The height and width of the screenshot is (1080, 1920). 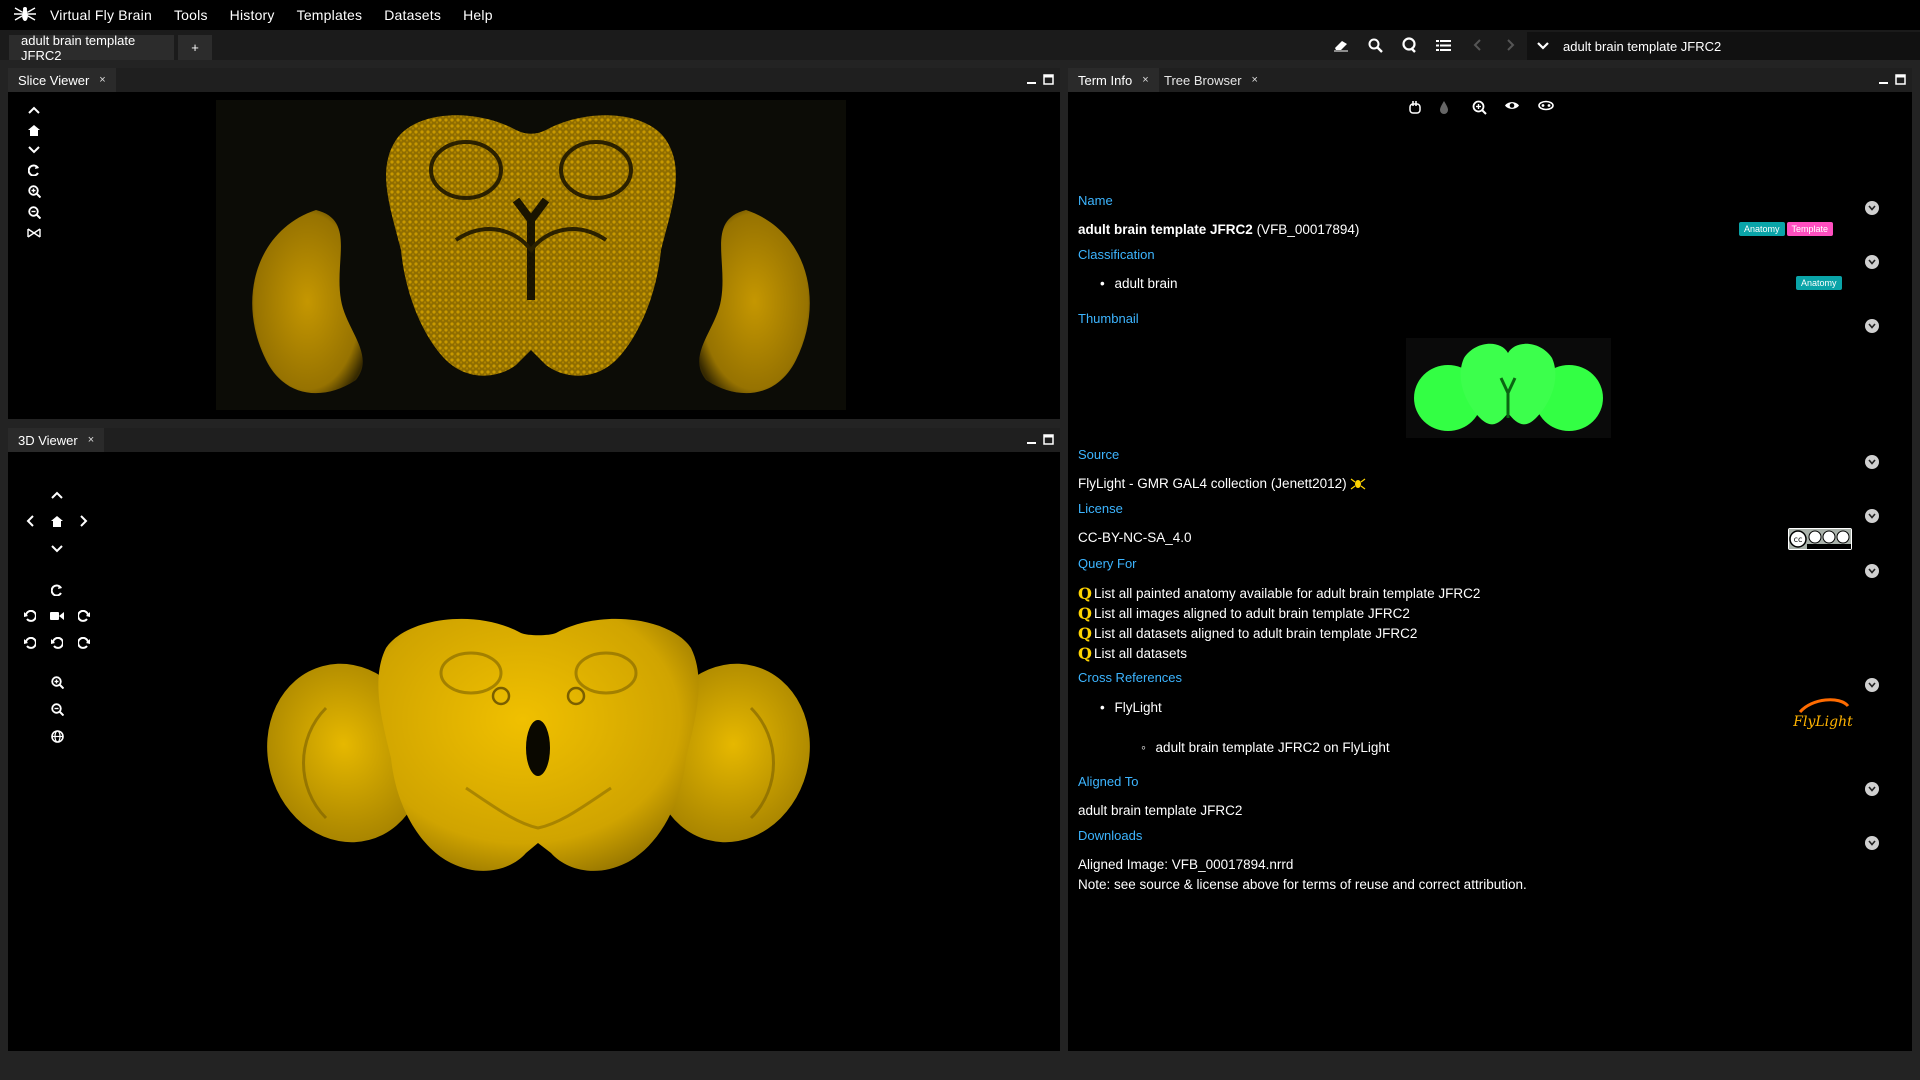 I want to click on 3d-viewer-header: 3D Viewer ×, so click(x=534, y=440).